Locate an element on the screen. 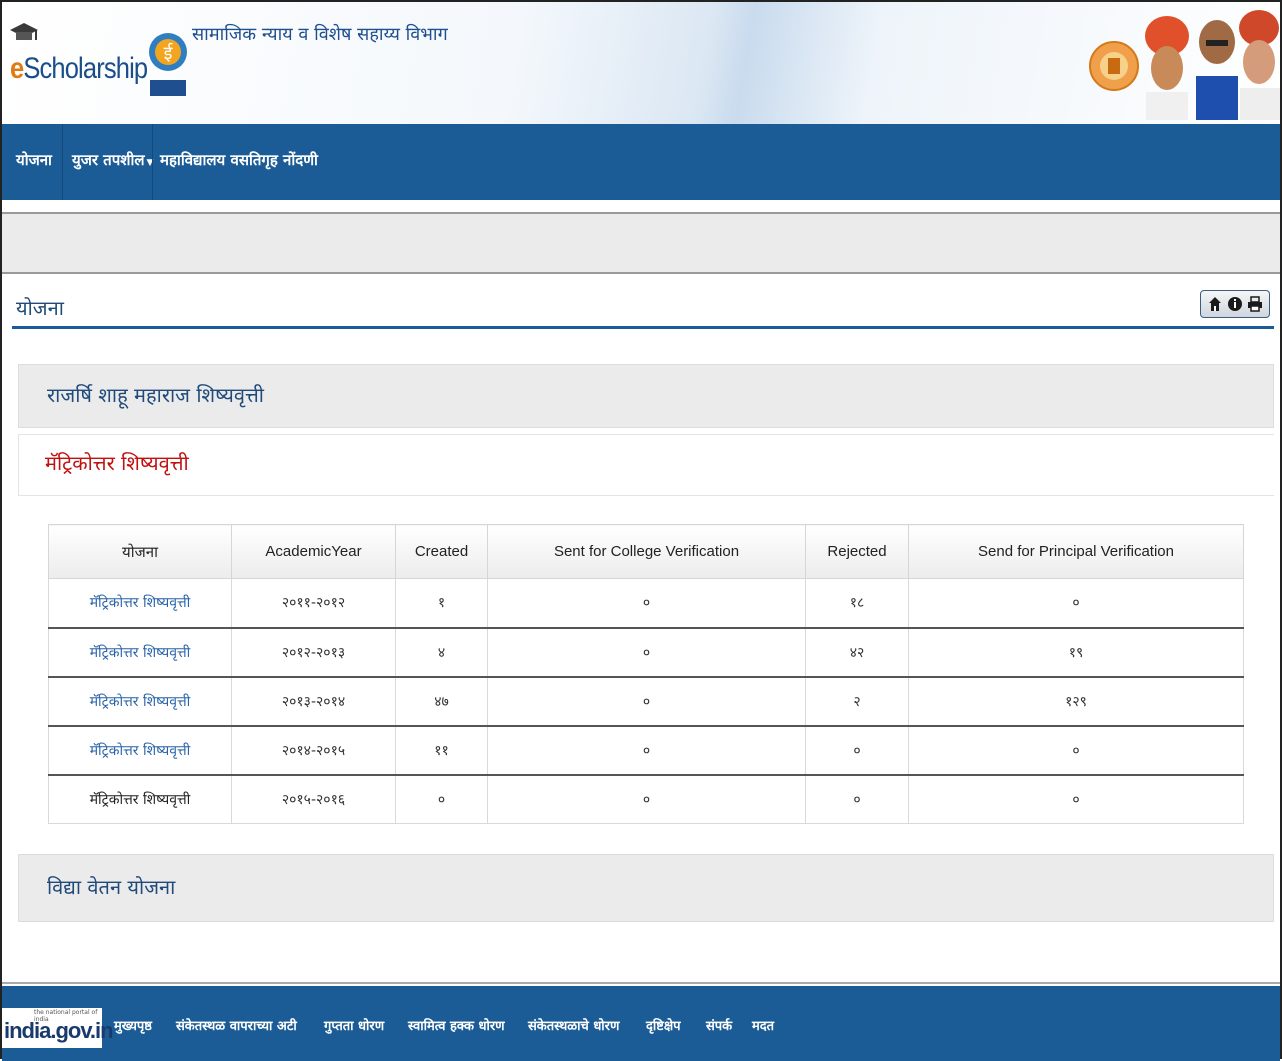 This screenshot has height=1061, width=1282. page-toolbar is located at coordinates (1235, 304).